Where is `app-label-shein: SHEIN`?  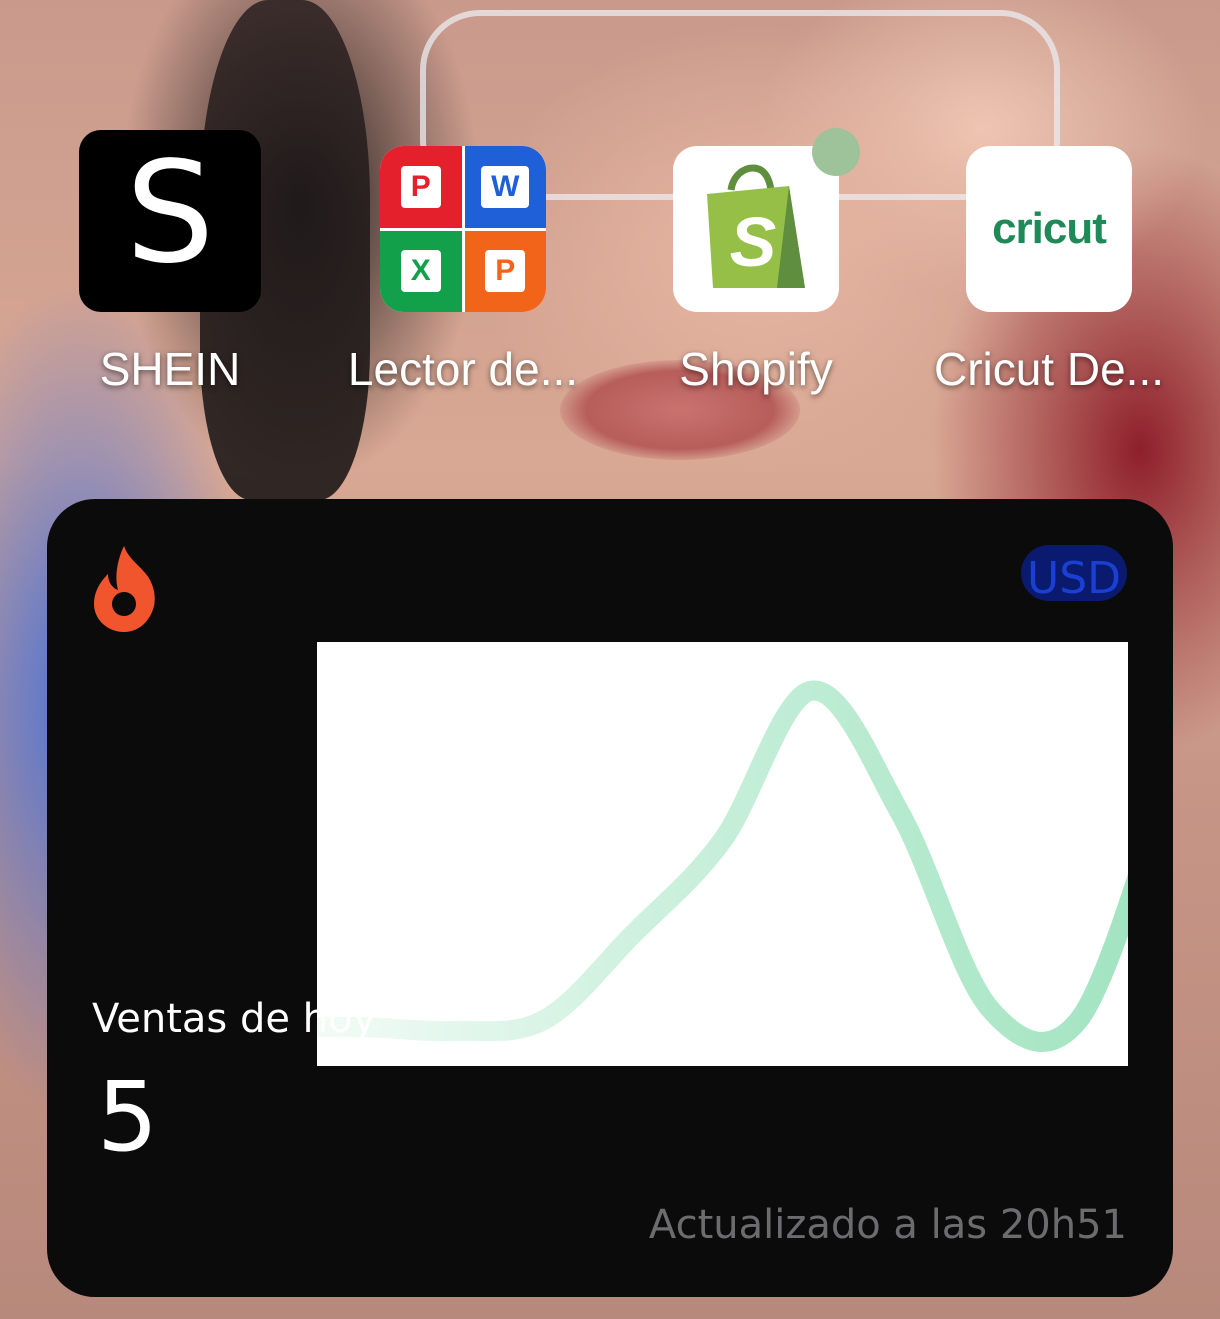
app-label-shein: SHEIN is located at coordinates (170, 369).